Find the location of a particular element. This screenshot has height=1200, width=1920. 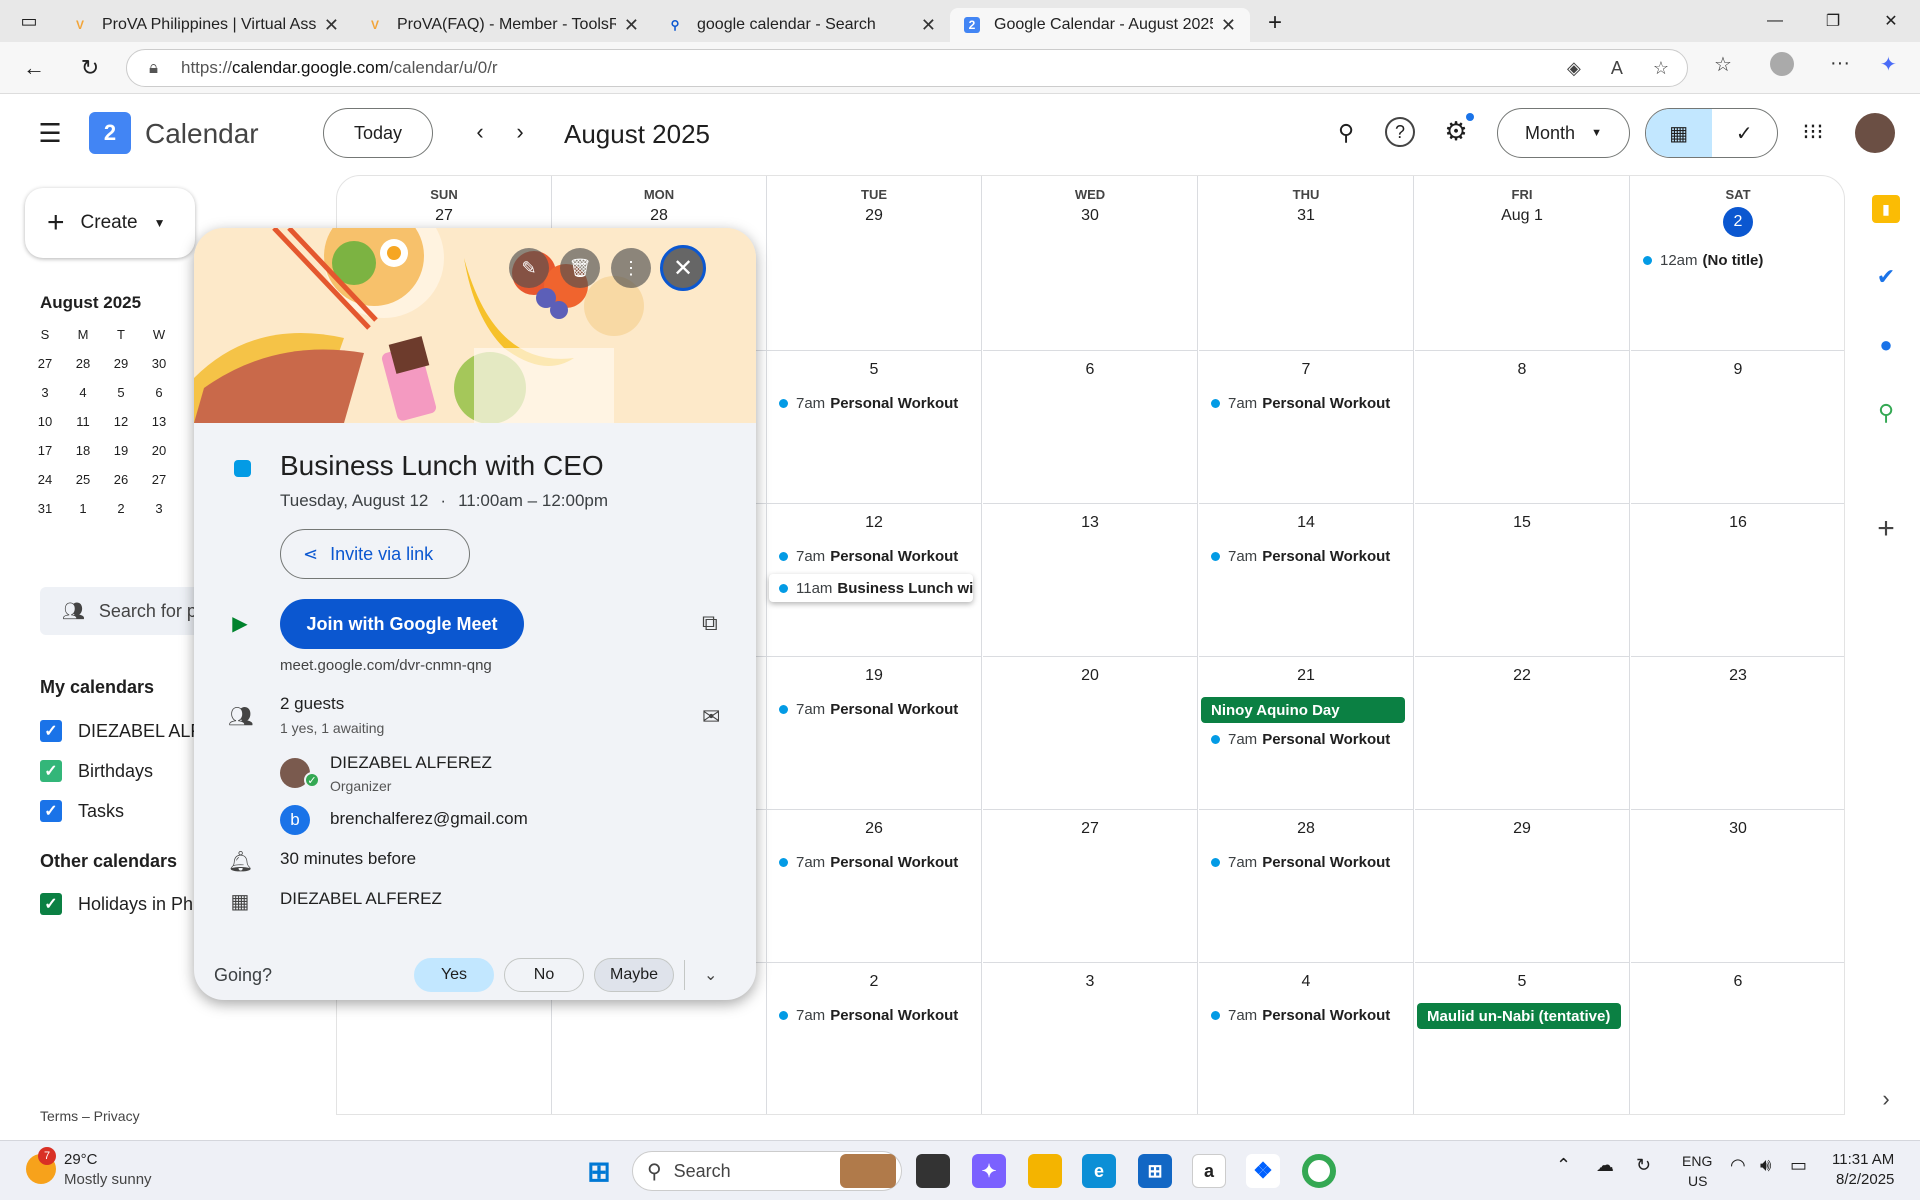

store-icon: ⊞ is located at coordinates (1155, 1171).